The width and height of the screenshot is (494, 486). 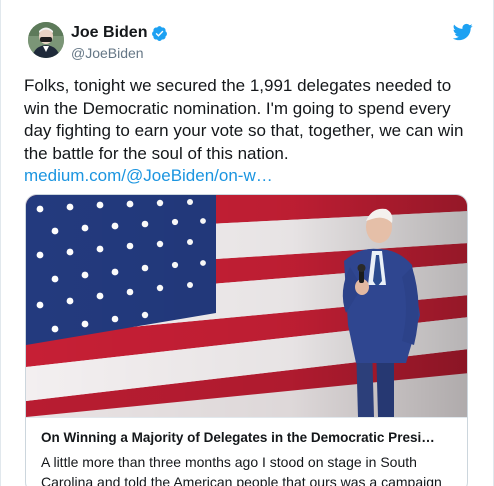 I want to click on display-name-row: Joe Biden, so click(x=119, y=33).